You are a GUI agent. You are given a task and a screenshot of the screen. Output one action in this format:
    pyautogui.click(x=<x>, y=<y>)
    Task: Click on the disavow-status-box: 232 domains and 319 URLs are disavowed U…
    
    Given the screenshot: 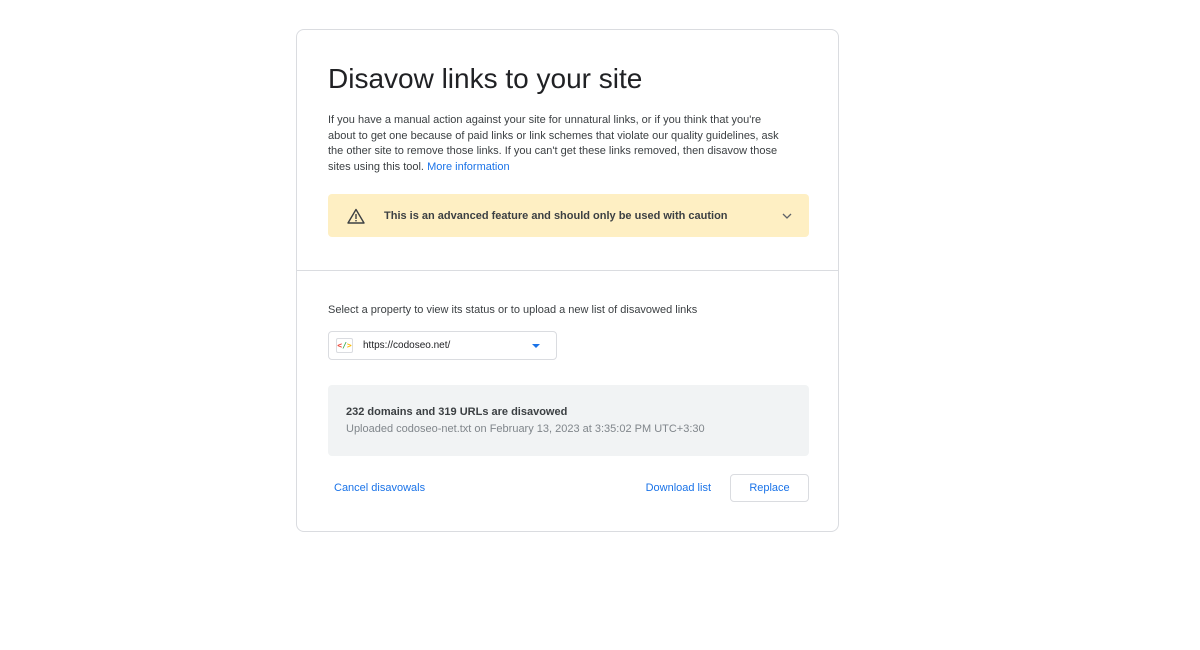 What is the action you would take?
    pyautogui.click(x=568, y=420)
    